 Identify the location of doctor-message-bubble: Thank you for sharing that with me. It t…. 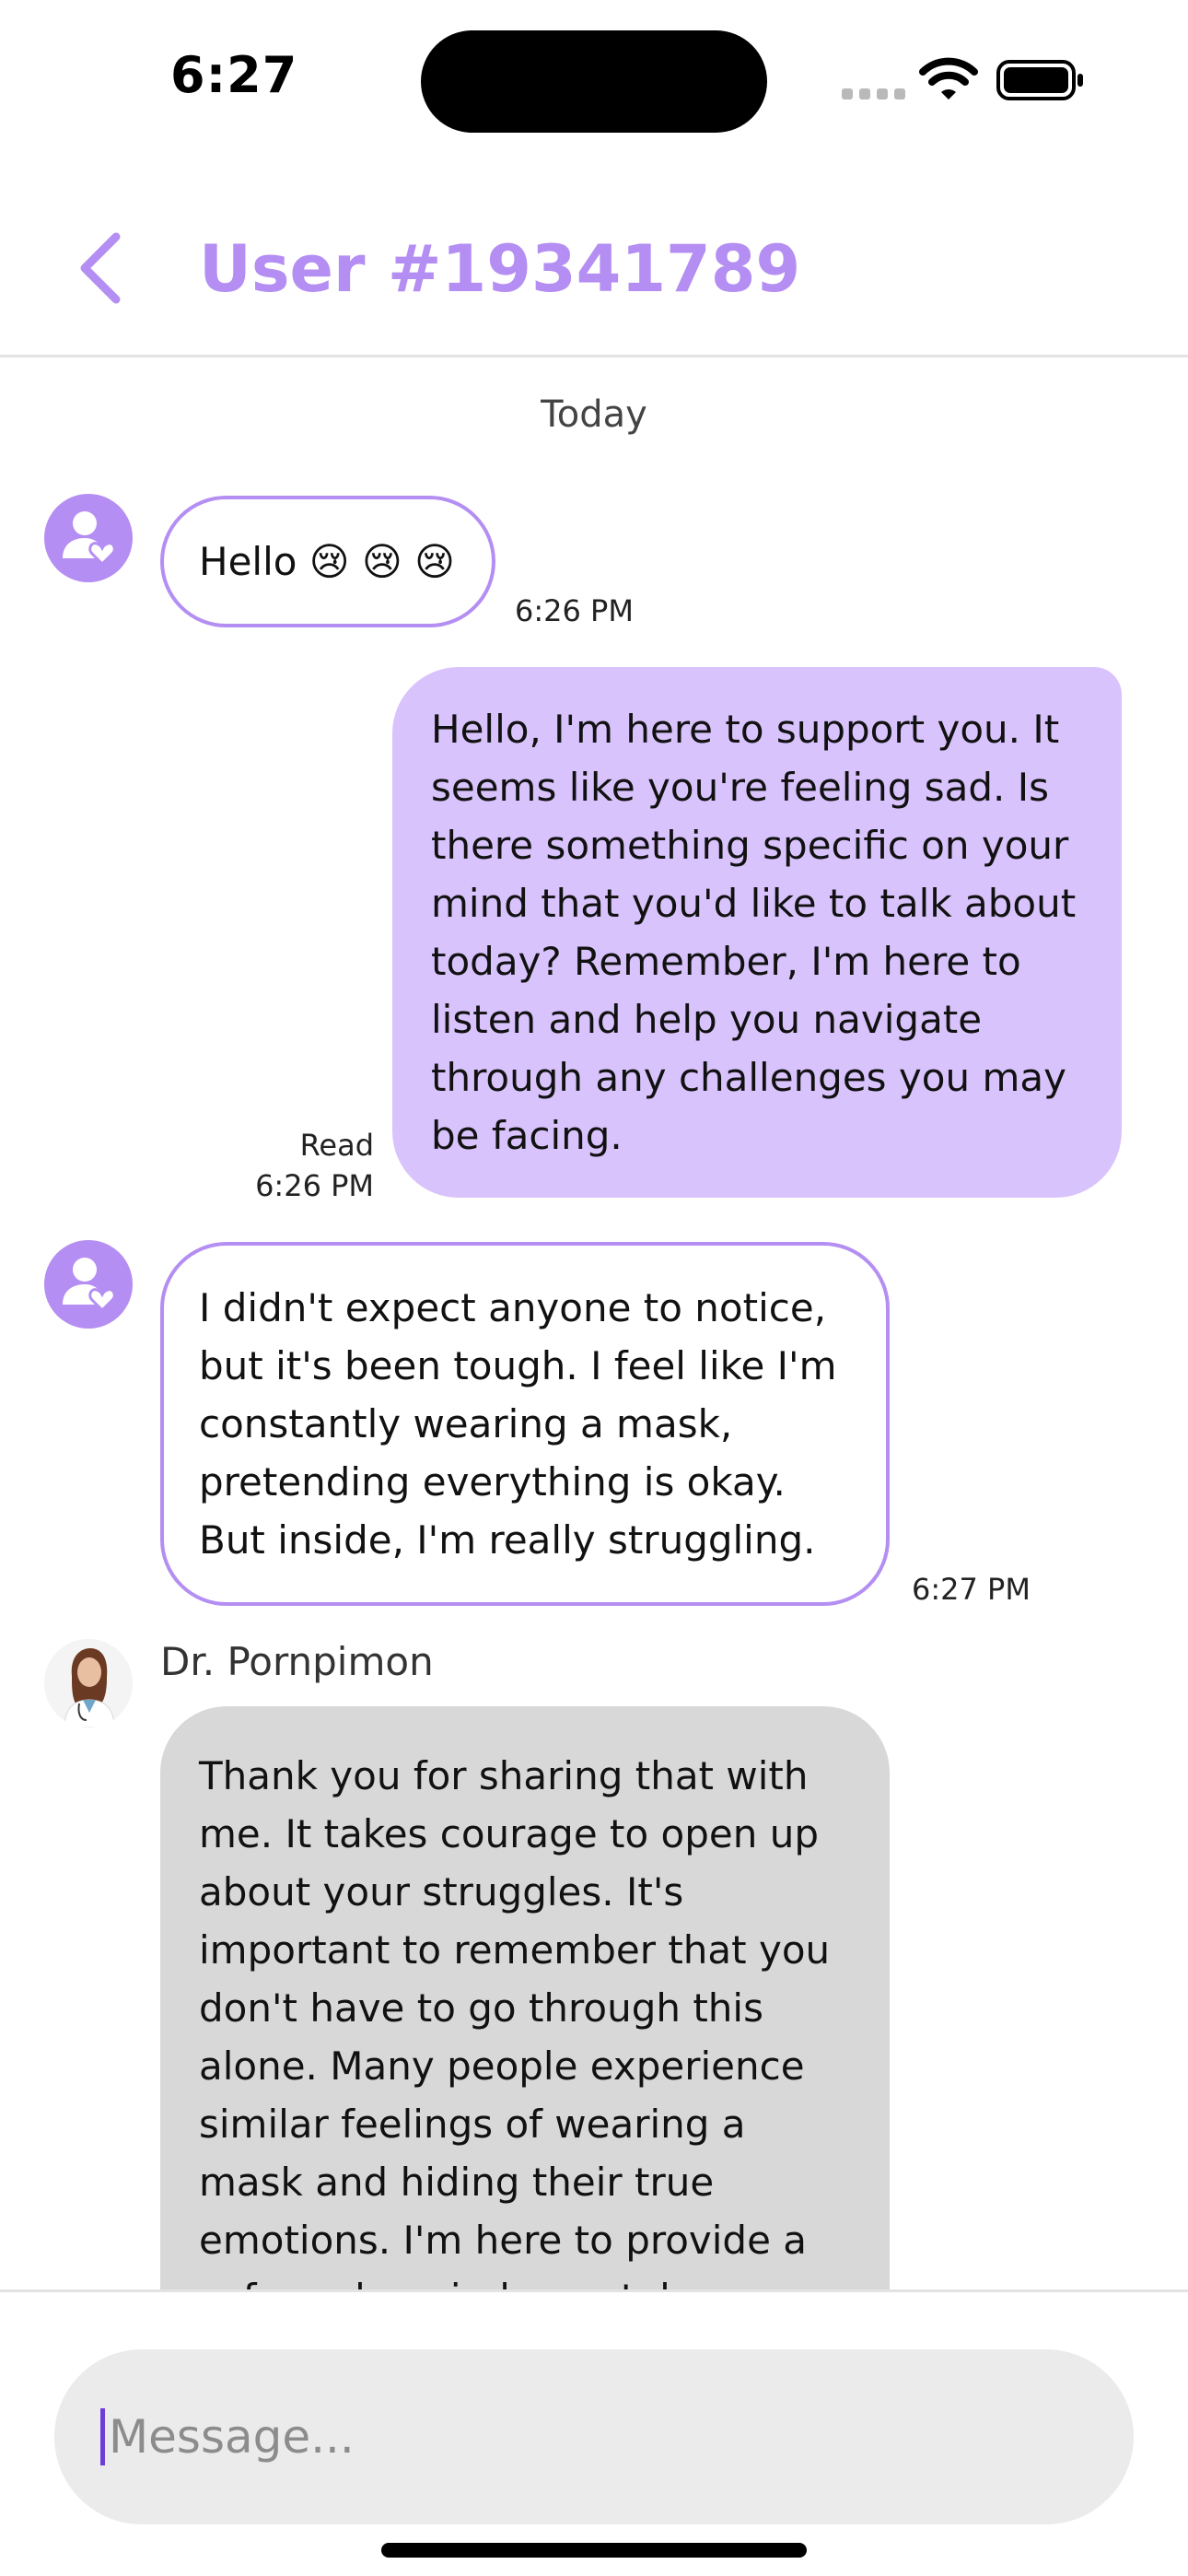
(525, 1997).